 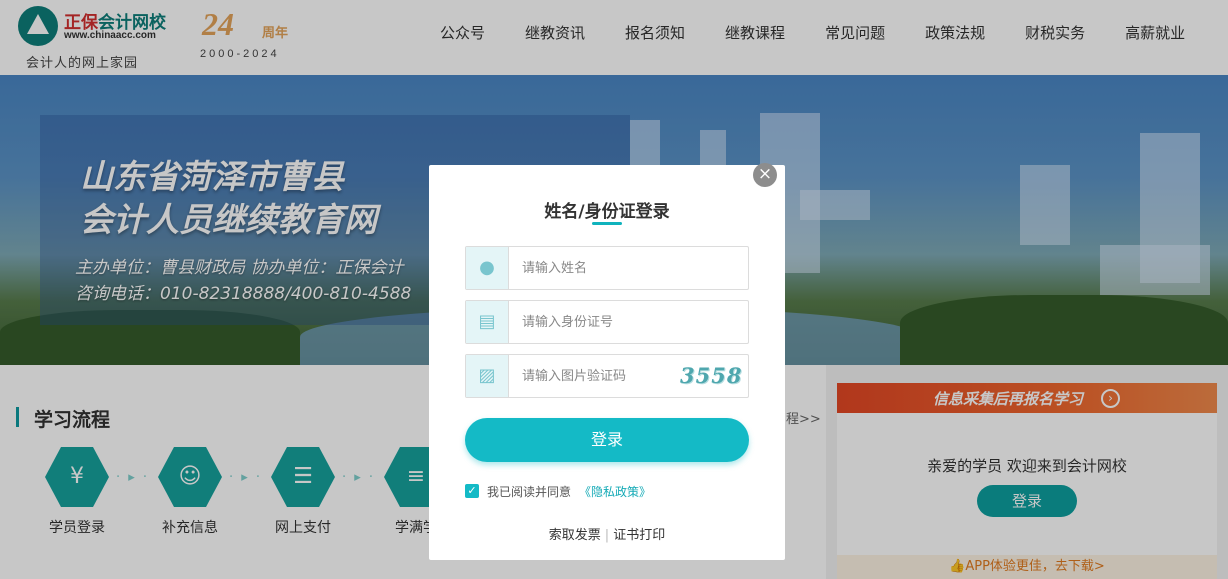 What do you see at coordinates (639, 535) in the screenshot?
I see `certificate-print-link: 证书打印` at bounding box center [639, 535].